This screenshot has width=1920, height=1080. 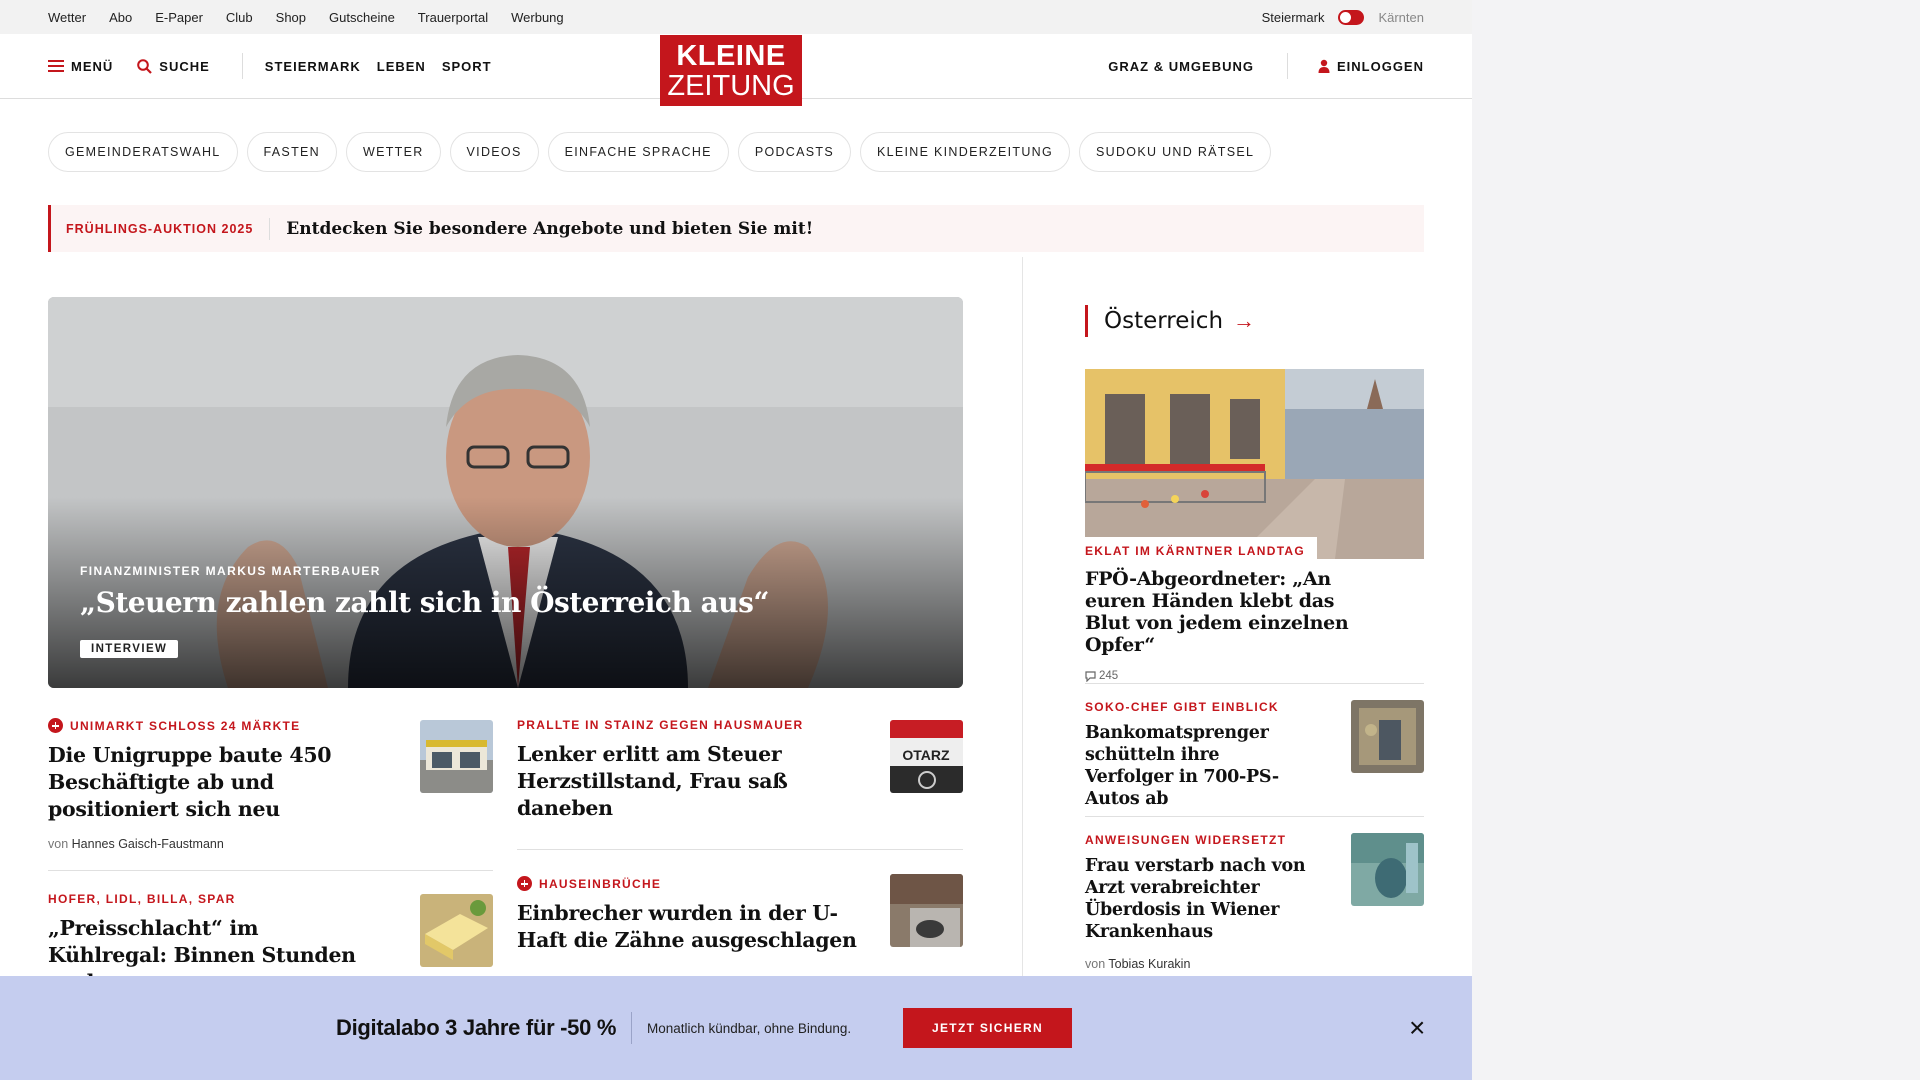 I want to click on header-nav: STEIERMARK LEBEN SPORT, so click(x=378, y=66).